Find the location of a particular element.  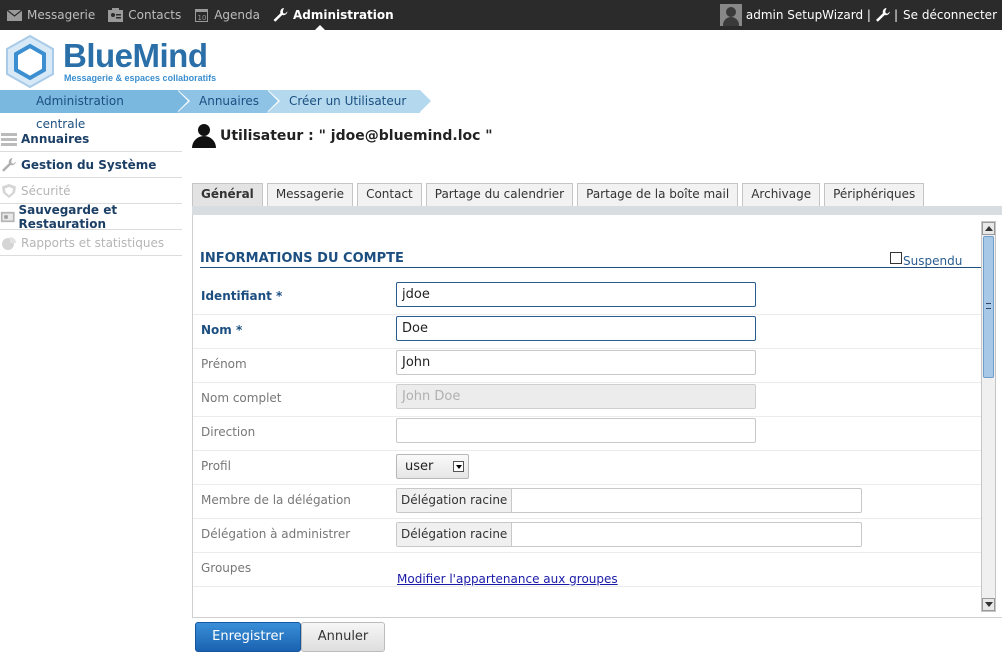

sidebar-item-system: Gestion du Système is located at coordinates (91, 165).